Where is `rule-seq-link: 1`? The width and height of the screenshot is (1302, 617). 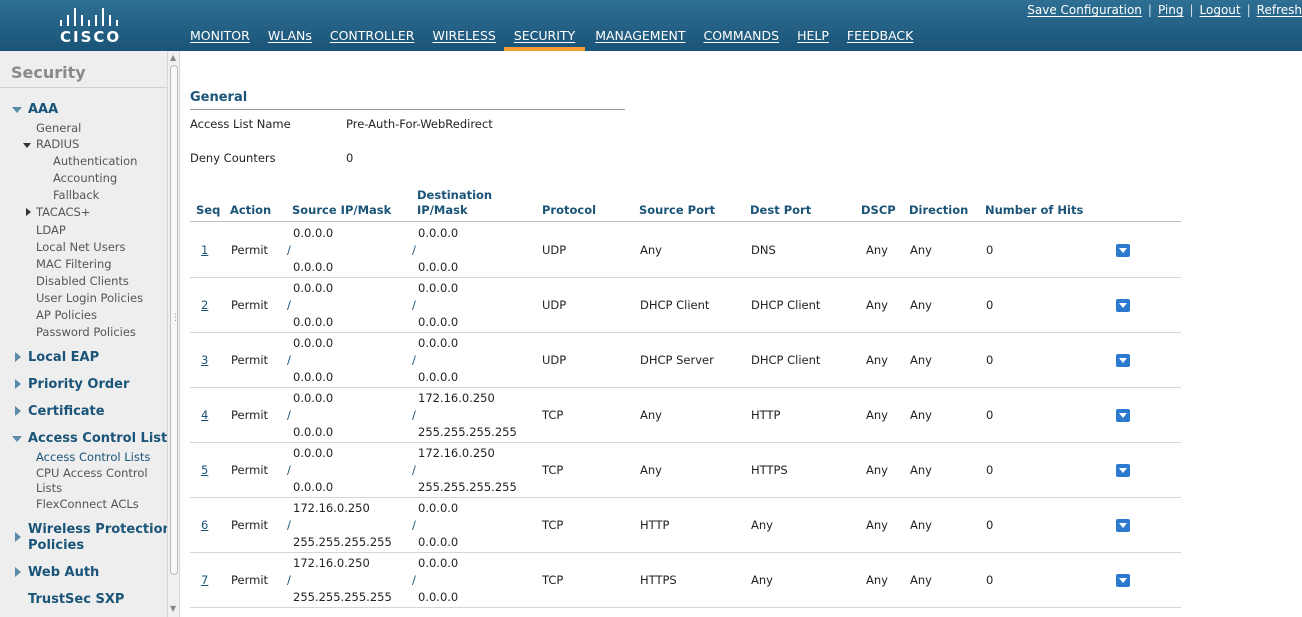 rule-seq-link: 1 is located at coordinates (205, 250).